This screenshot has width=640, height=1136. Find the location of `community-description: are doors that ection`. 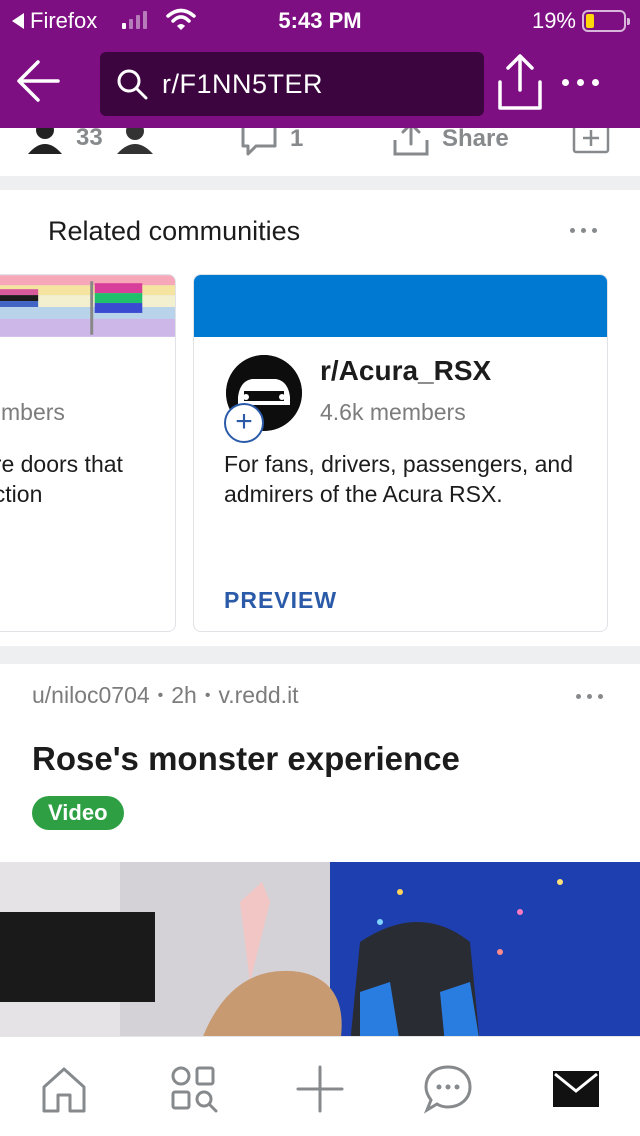

community-description: are doors that ection is located at coordinates (61, 479).